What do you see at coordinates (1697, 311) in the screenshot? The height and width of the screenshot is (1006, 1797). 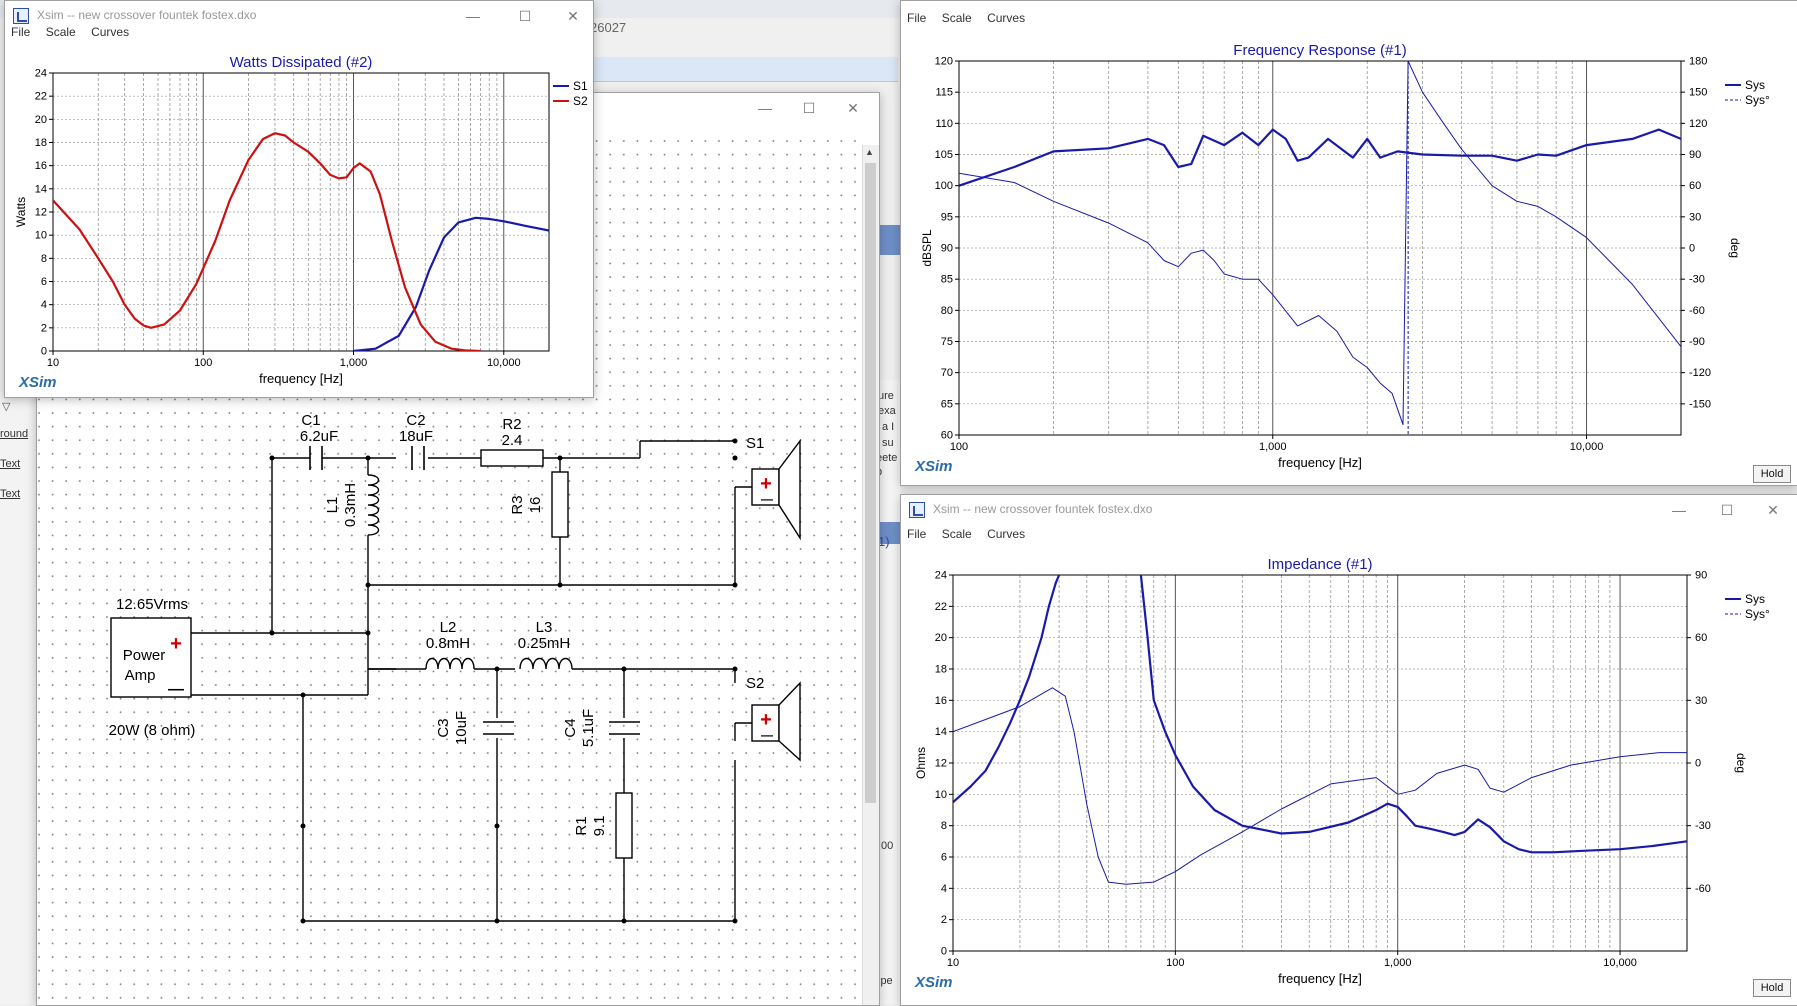 I see `y2-tick-label: -60` at bounding box center [1697, 311].